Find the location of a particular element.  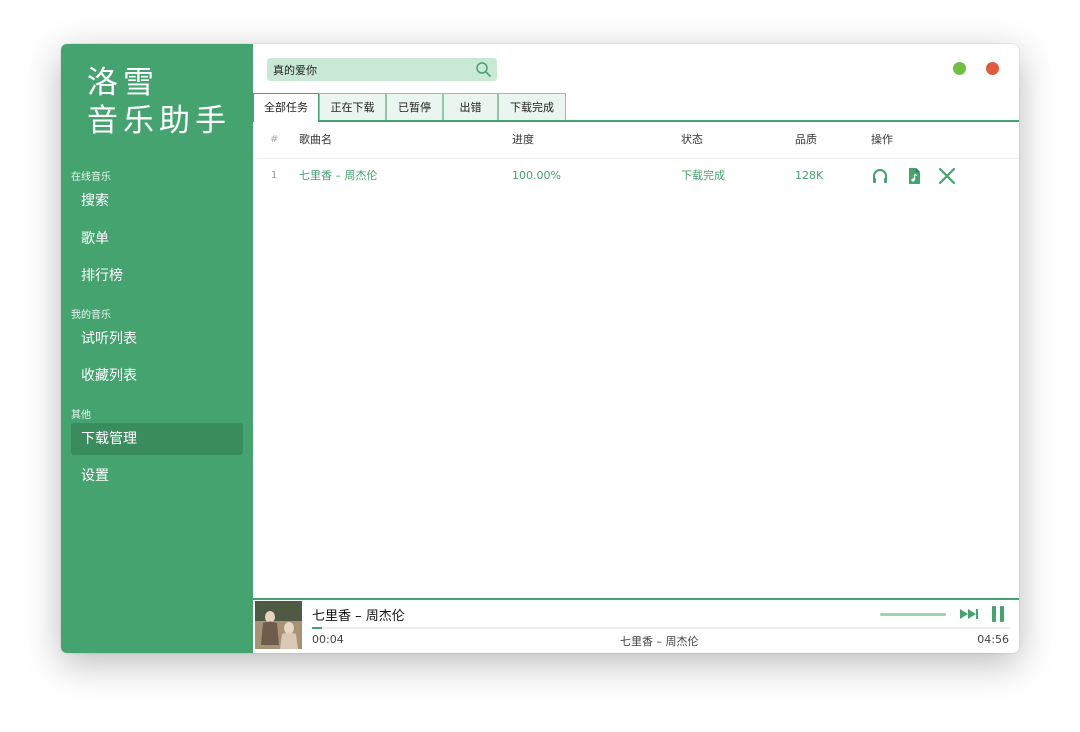

app-logo: 洛雪 音乐助手 is located at coordinates (159, 102).